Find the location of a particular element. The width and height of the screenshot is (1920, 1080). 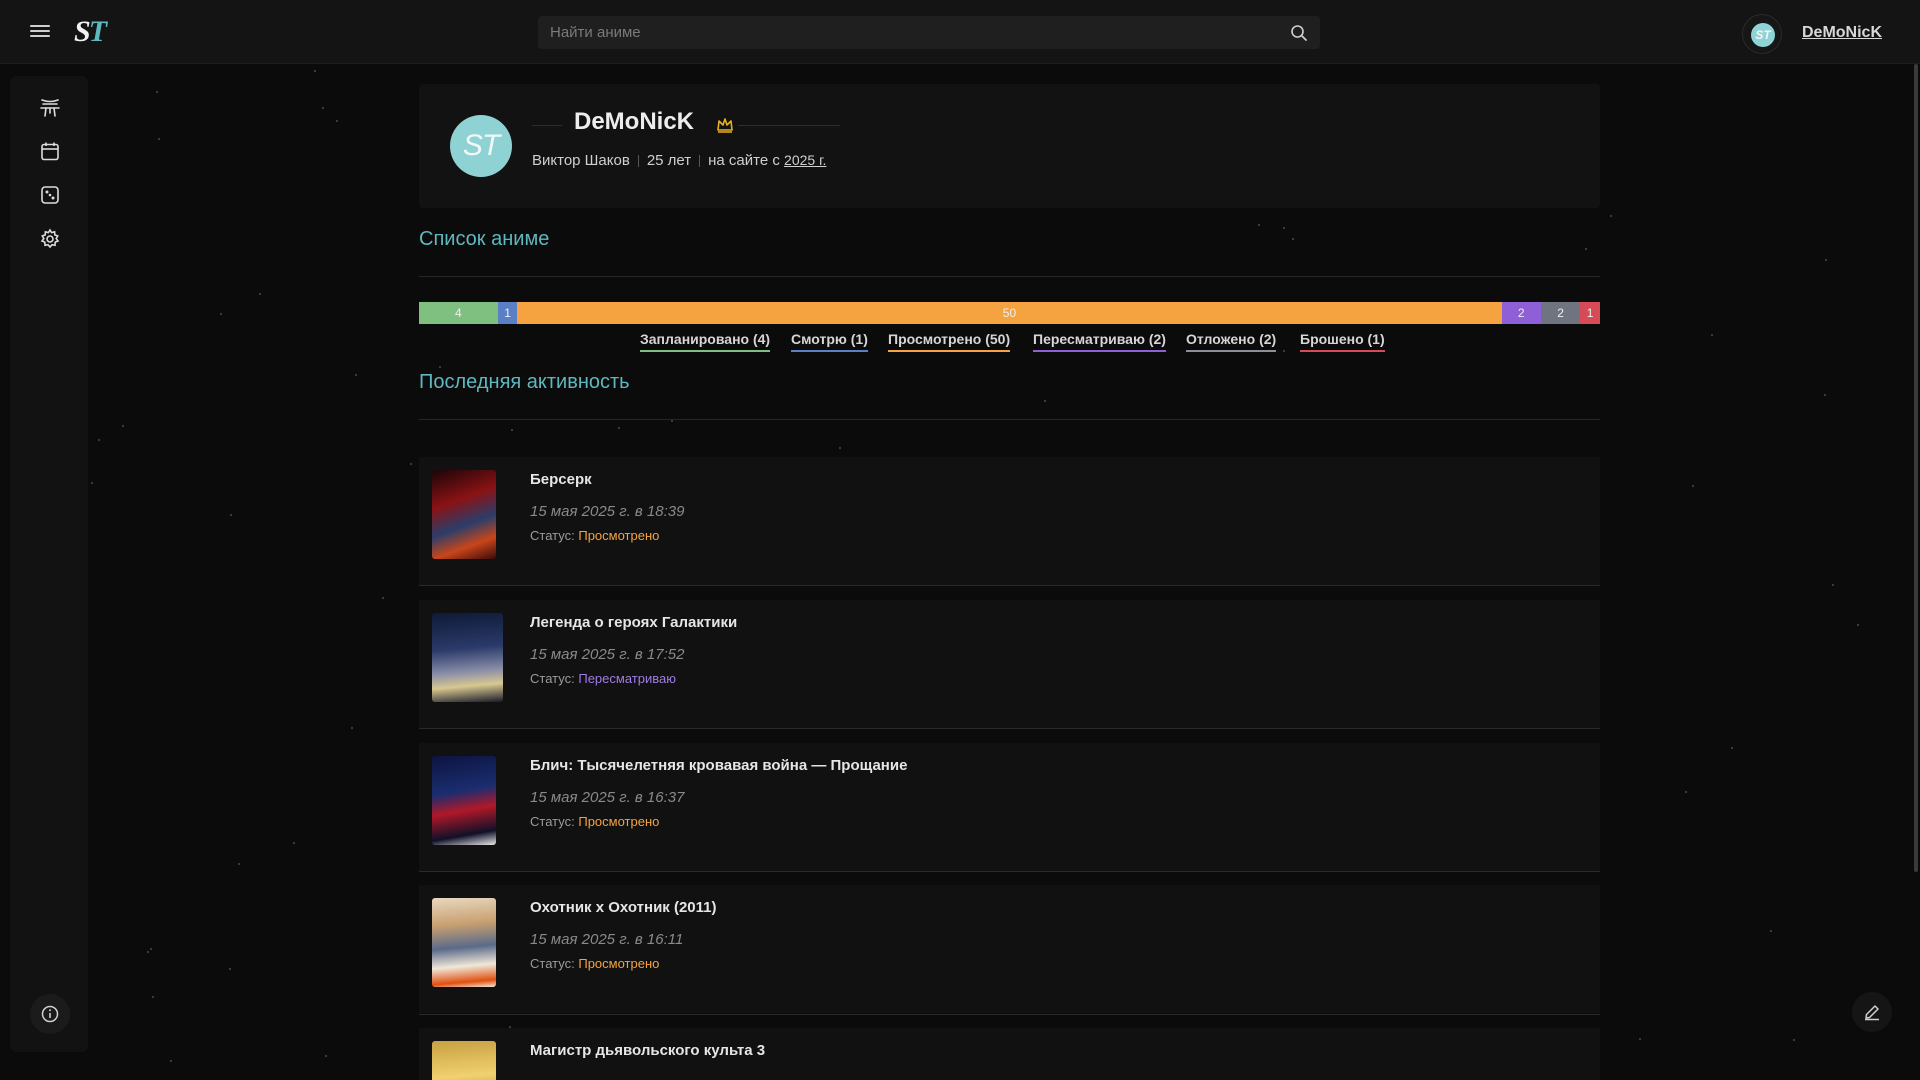

legend-item: Пересматриваю (2) is located at coordinates (1099, 341).